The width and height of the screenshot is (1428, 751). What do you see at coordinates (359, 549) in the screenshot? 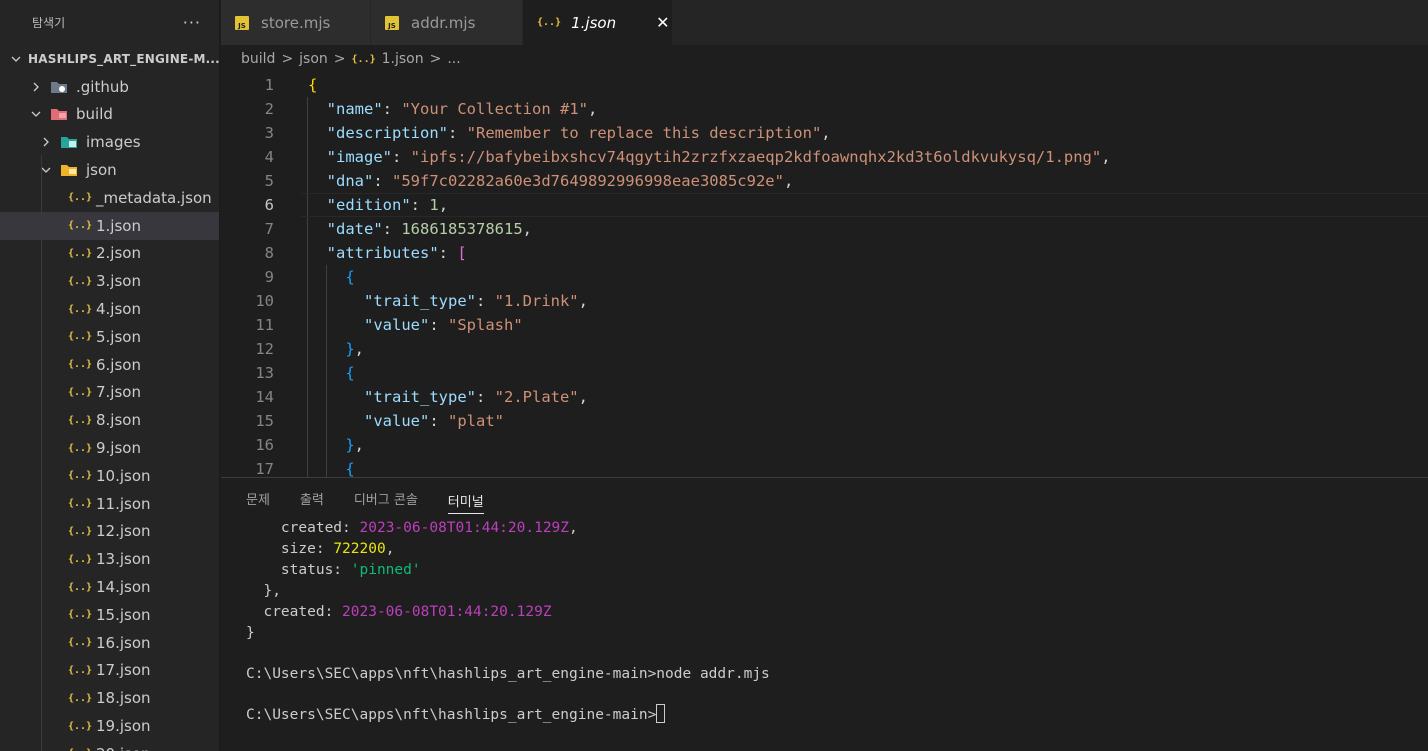
I see `terminal-text: 722200` at bounding box center [359, 549].